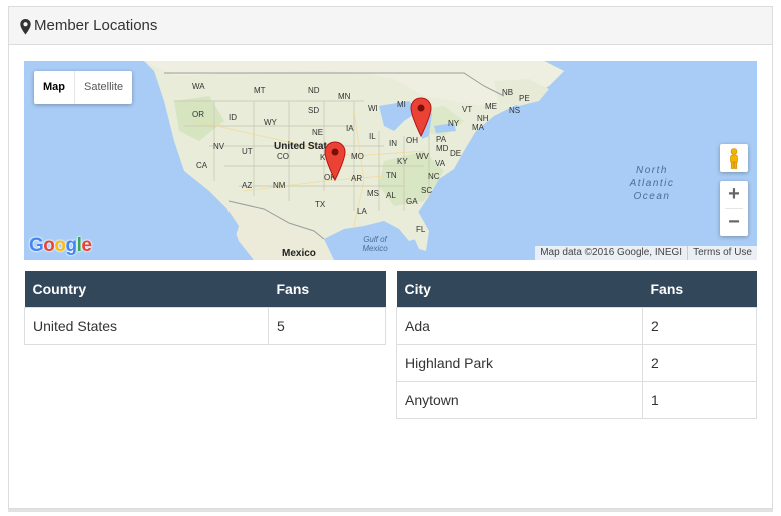 The image size is (781, 516). What do you see at coordinates (483, 118) in the screenshot?
I see `label-state: NH` at bounding box center [483, 118].